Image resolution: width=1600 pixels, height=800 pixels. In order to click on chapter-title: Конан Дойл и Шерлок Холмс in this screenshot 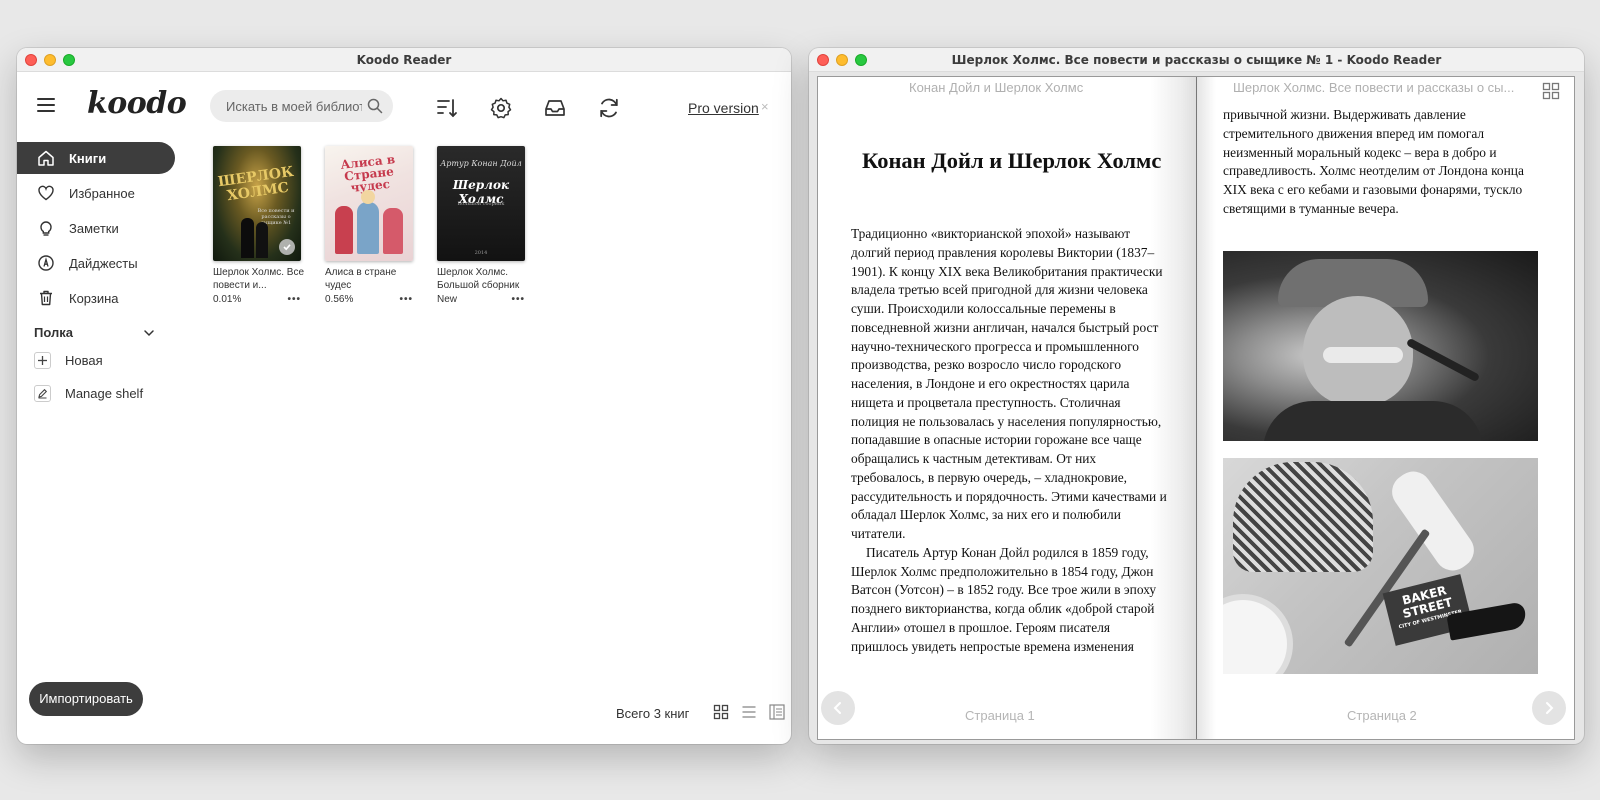, I will do `click(1012, 160)`.